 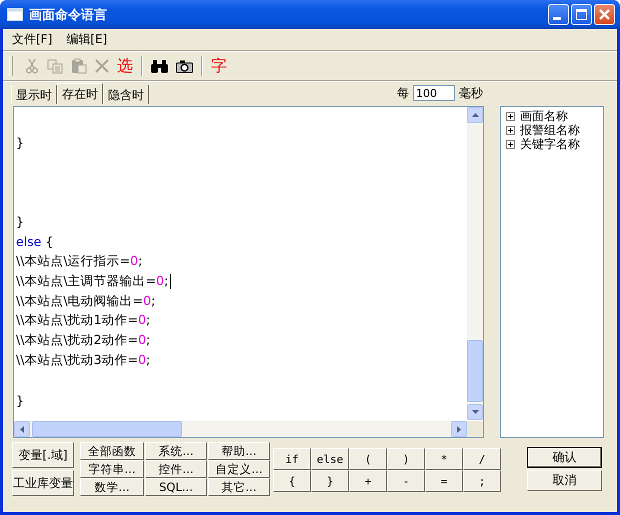 What do you see at coordinates (330, 481) in the screenshot?
I see `operator-button: }` at bounding box center [330, 481].